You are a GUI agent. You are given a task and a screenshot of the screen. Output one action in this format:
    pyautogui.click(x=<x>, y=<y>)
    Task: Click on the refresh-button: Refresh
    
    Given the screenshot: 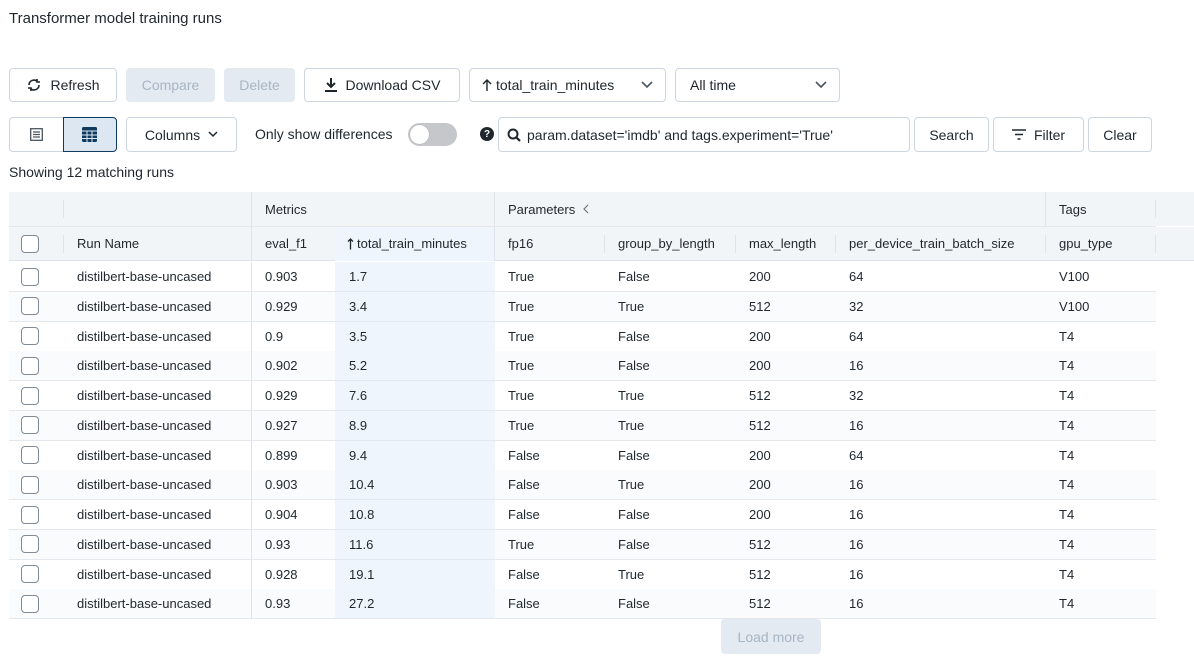 What is the action you would take?
    pyautogui.click(x=63, y=85)
    